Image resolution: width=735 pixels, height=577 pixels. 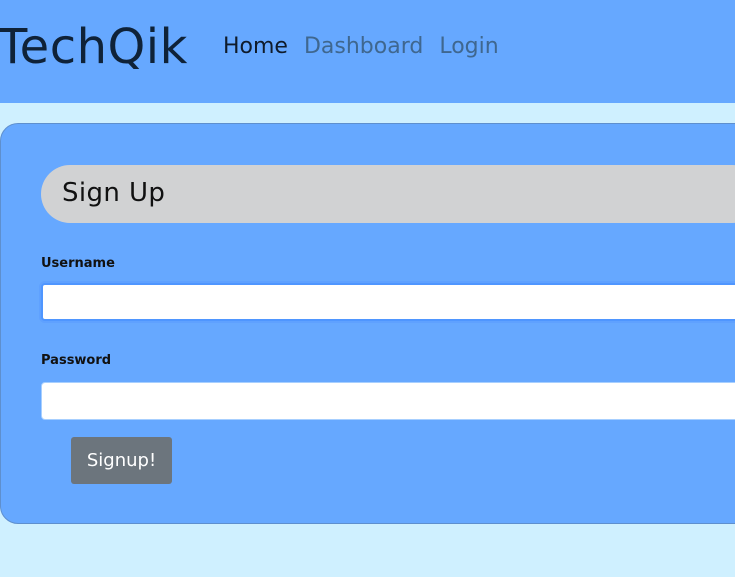 I want to click on username-input, so click(x=388, y=302).